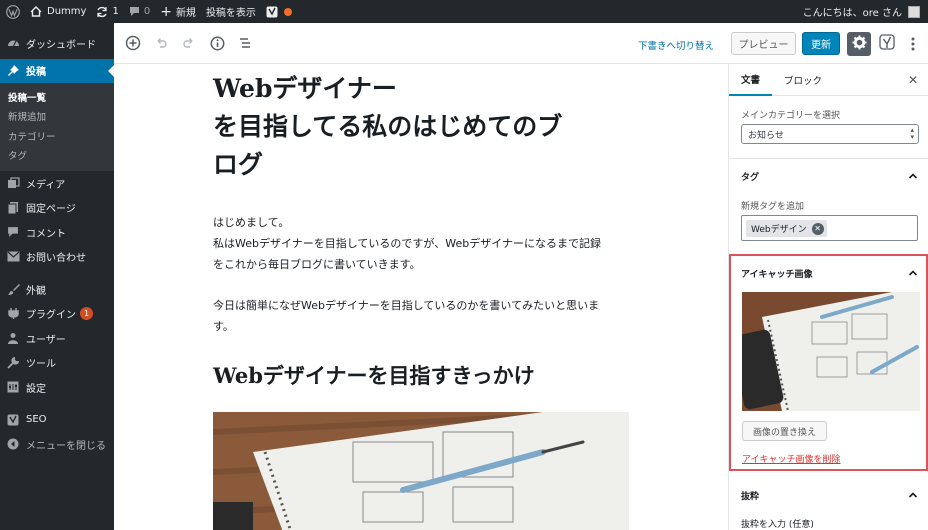 This screenshot has height=530, width=928. What do you see at coordinates (217, 43) in the screenshot?
I see `info-icon` at bounding box center [217, 43].